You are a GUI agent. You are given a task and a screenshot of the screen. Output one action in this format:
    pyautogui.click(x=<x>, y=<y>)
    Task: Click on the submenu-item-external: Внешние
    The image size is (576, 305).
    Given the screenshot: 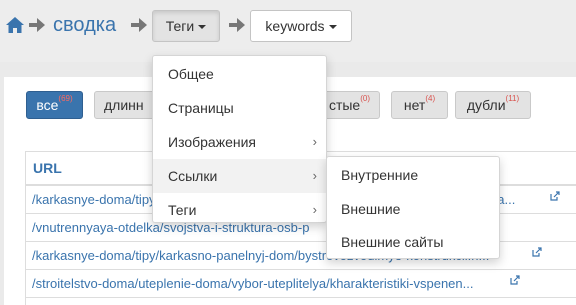 What is the action you would take?
    pyautogui.click(x=413, y=209)
    